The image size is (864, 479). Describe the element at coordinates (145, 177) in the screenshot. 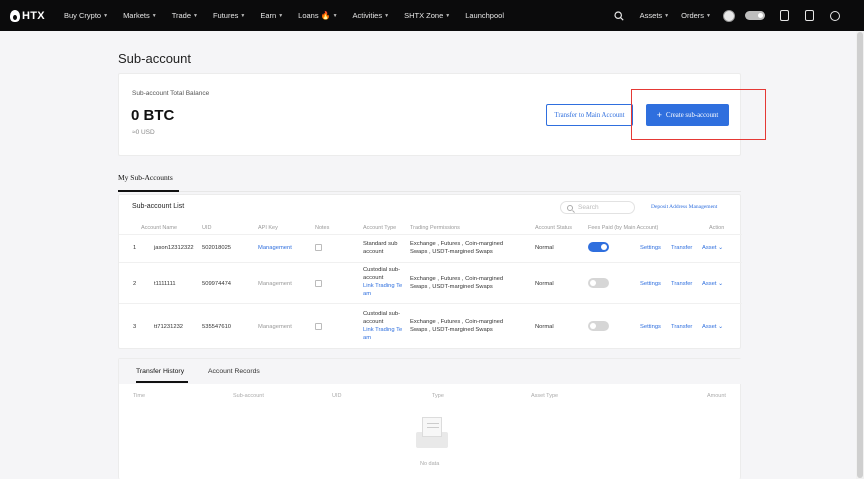

I see `tab-my-sub-accounts: My Sub-Accounts` at that location.